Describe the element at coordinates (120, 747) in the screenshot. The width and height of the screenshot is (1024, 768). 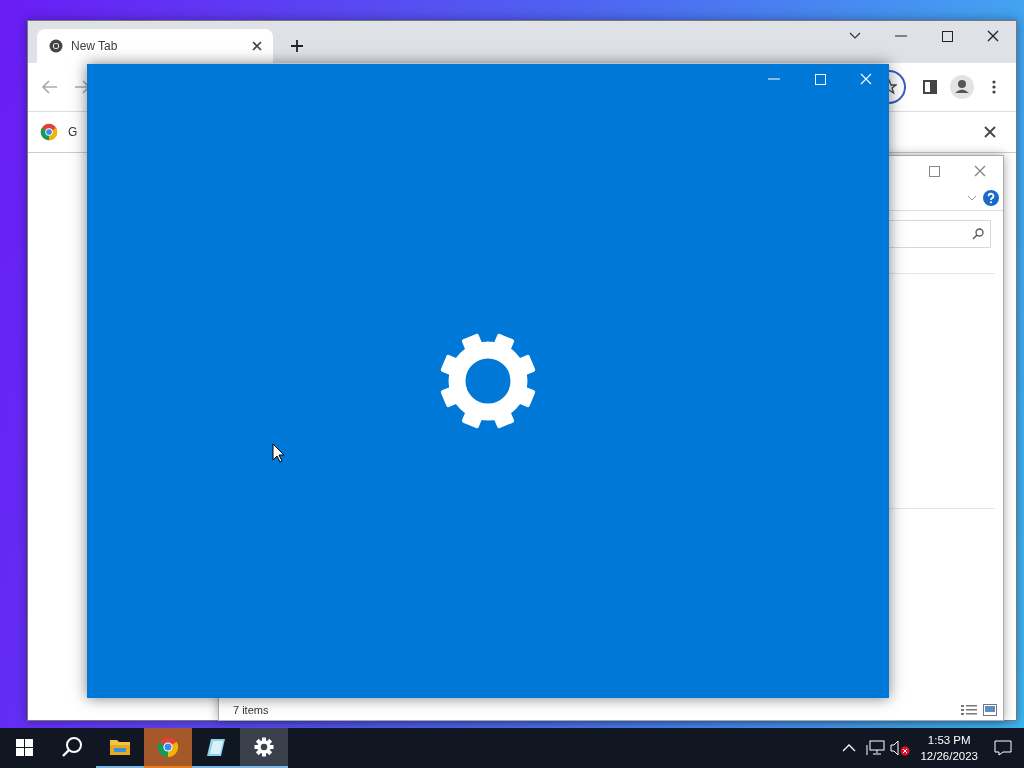
I see `folder-icon` at that location.